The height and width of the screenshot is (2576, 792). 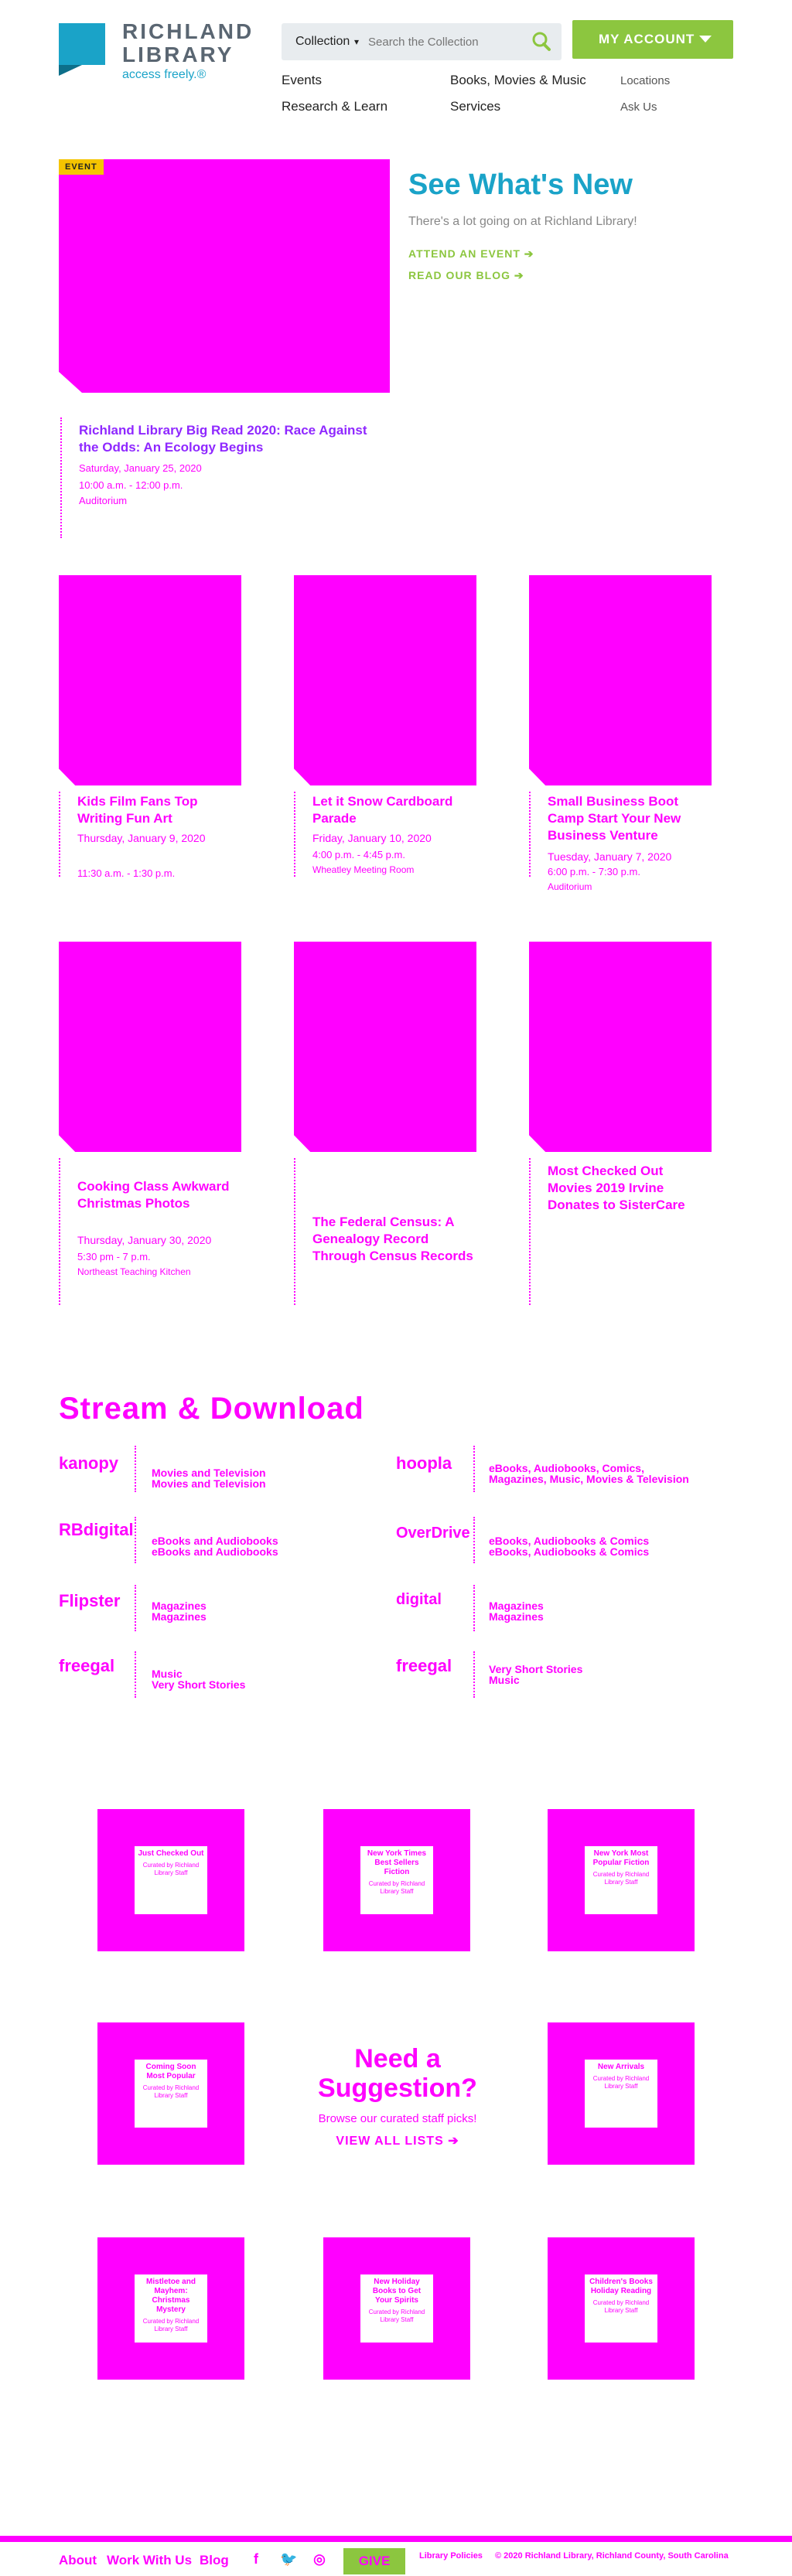 I want to click on hoopla-logo: hoopla, so click(x=431, y=1472).